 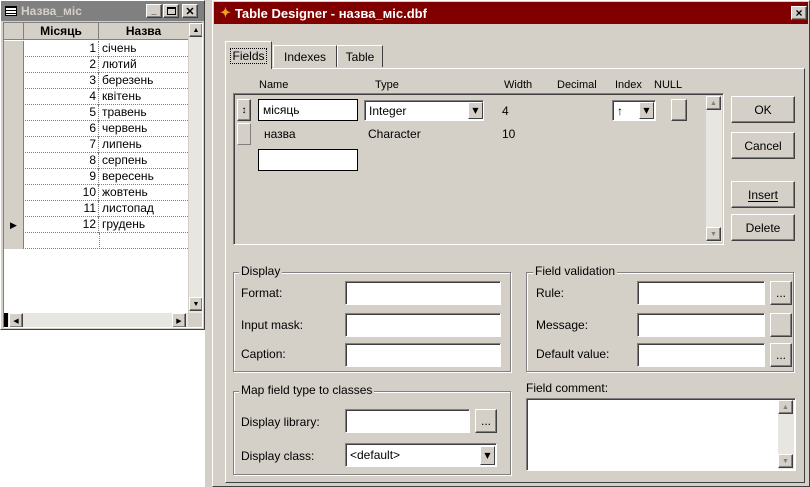 I want to click on new-field-input, so click(x=308, y=160).